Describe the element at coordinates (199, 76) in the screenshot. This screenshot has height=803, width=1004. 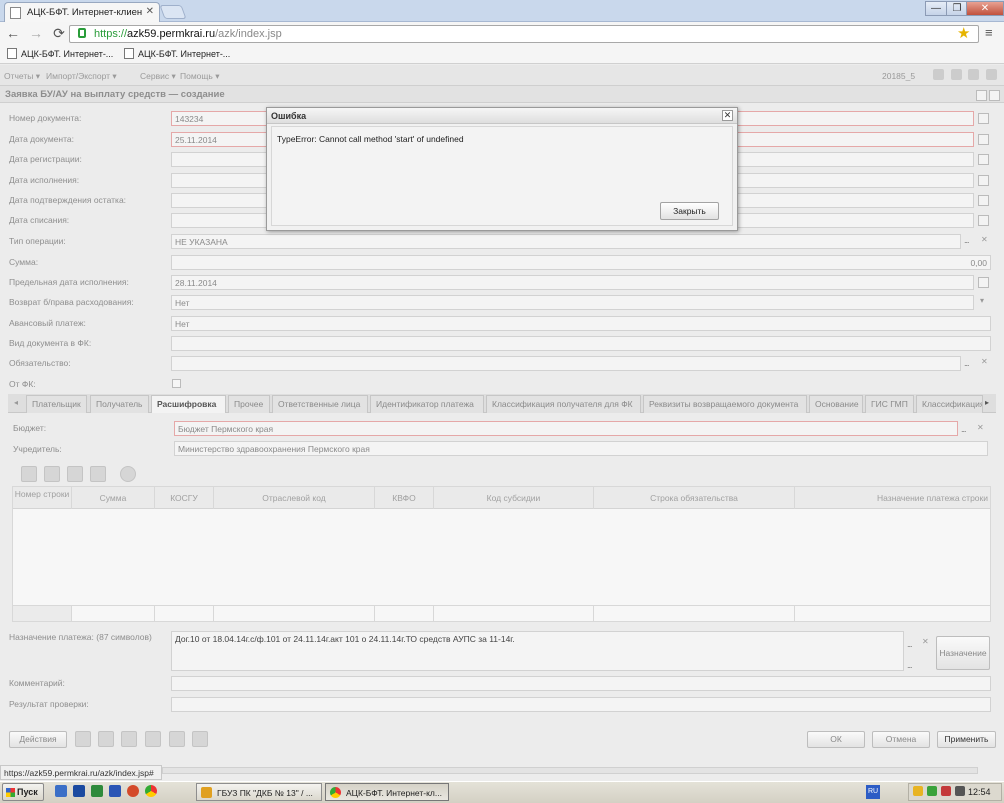
I see `menu-help: Помощь ▾` at that location.